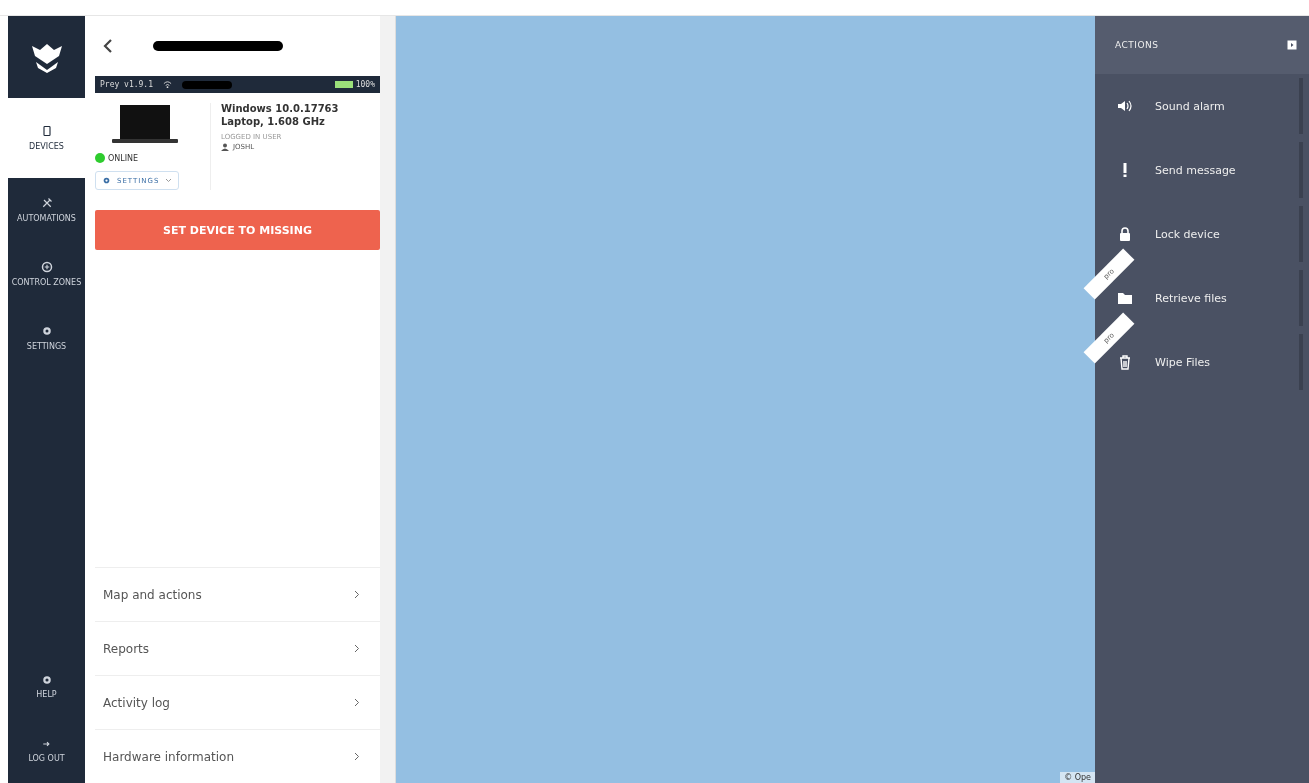 The width and height of the screenshot is (1309, 783). What do you see at coordinates (46, 687) in the screenshot?
I see `nav-item: HELP` at bounding box center [46, 687].